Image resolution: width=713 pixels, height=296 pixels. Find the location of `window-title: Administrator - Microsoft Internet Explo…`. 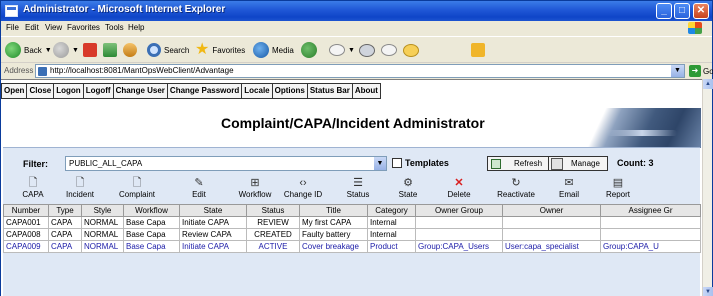

window-title: Administrator - Microsoft Internet Explo… is located at coordinates (124, 9).